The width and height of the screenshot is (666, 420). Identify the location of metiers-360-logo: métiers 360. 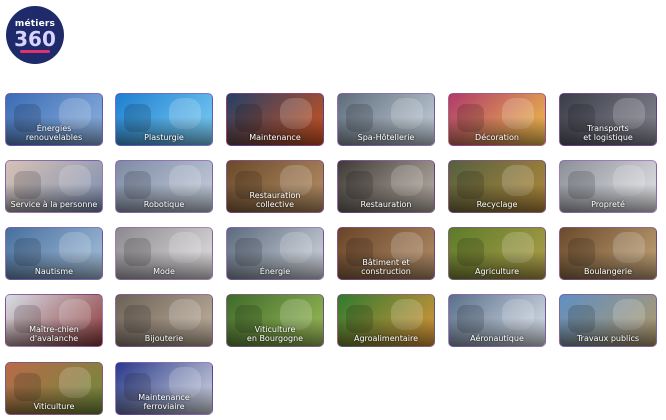
(35, 35).